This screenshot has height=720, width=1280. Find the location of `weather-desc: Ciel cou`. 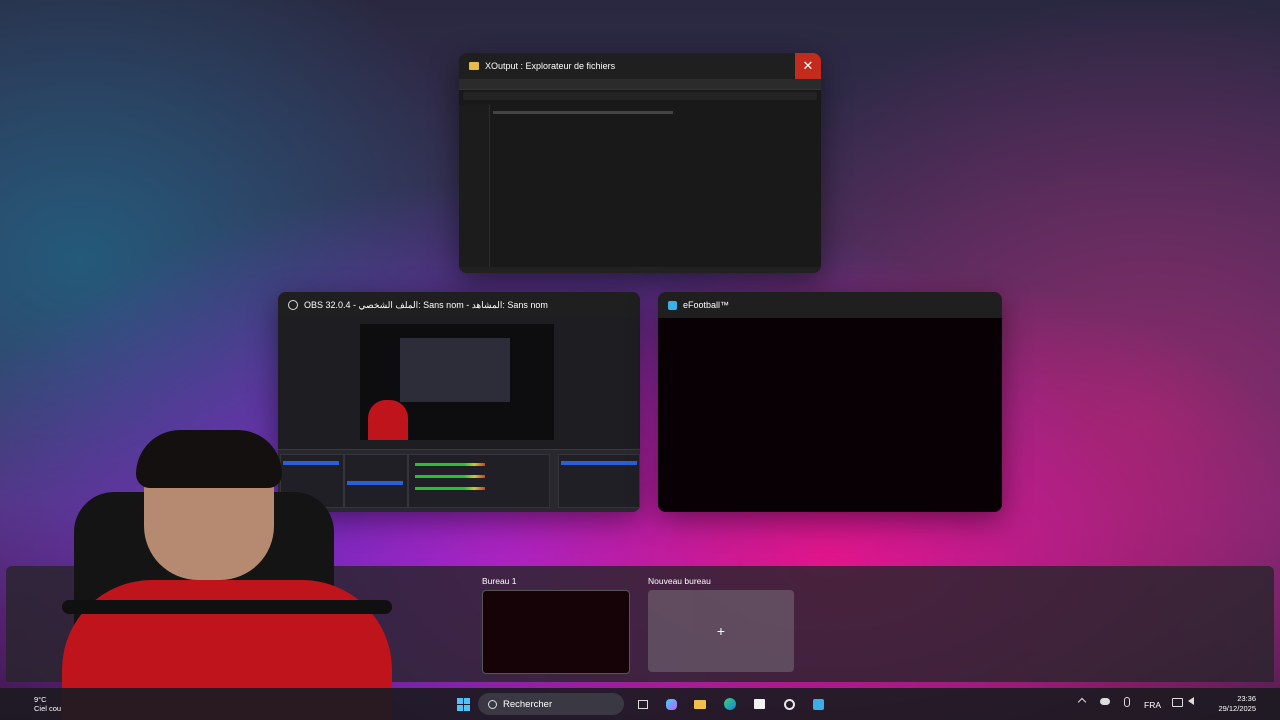

weather-desc: Ciel cou is located at coordinates (48, 708).